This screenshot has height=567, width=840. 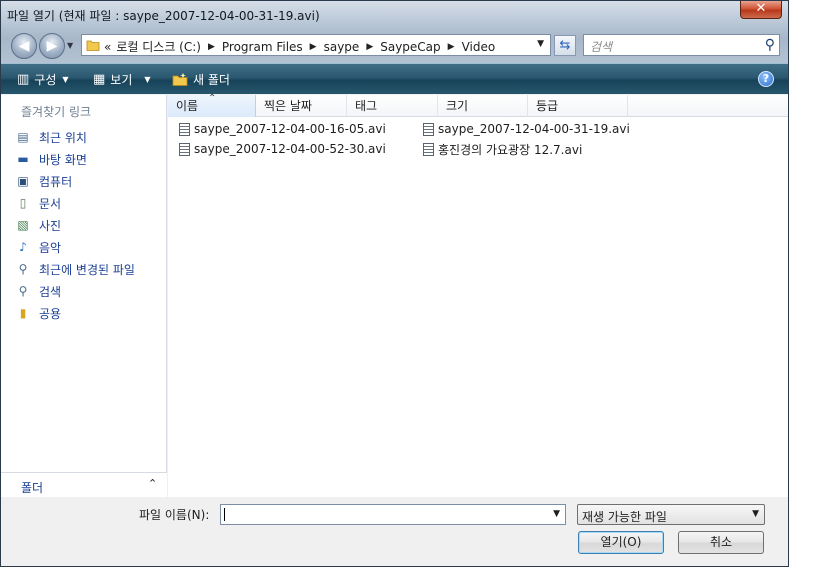 What do you see at coordinates (174, 515) in the screenshot?
I see `filename-label: 파일 이름(N):` at bounding box center [174, 515].